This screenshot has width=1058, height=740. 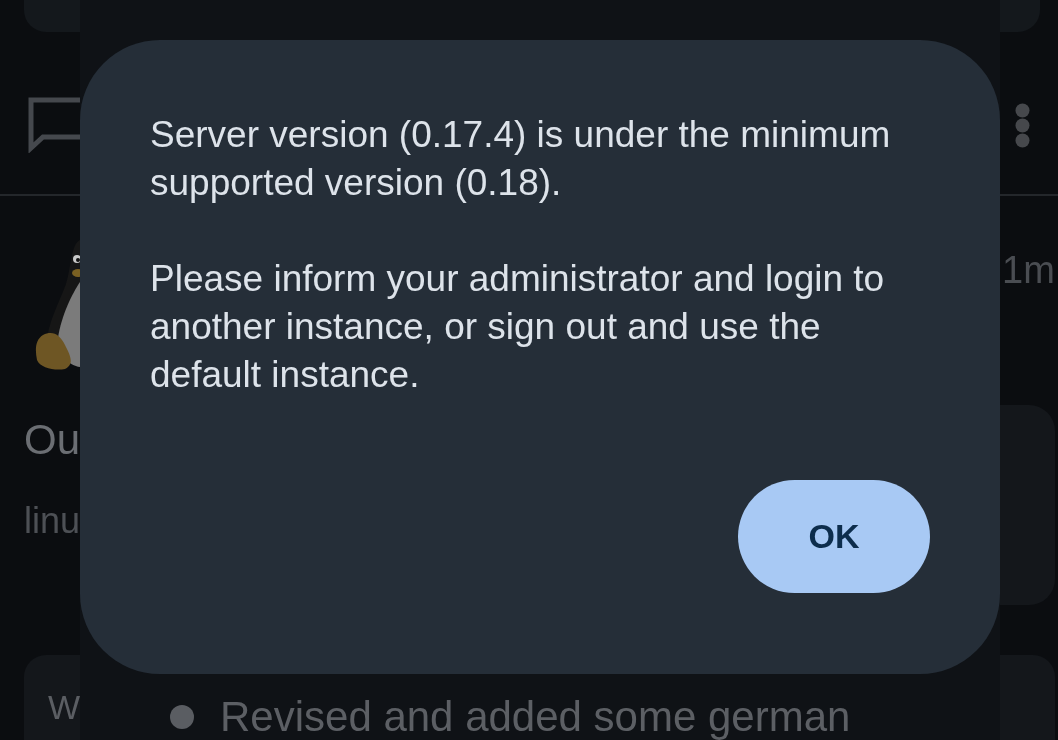 I want to click on dialog-message: Server version (0.17.4) is under the minimum supported version (0.18)., so click(x=521, y=159).